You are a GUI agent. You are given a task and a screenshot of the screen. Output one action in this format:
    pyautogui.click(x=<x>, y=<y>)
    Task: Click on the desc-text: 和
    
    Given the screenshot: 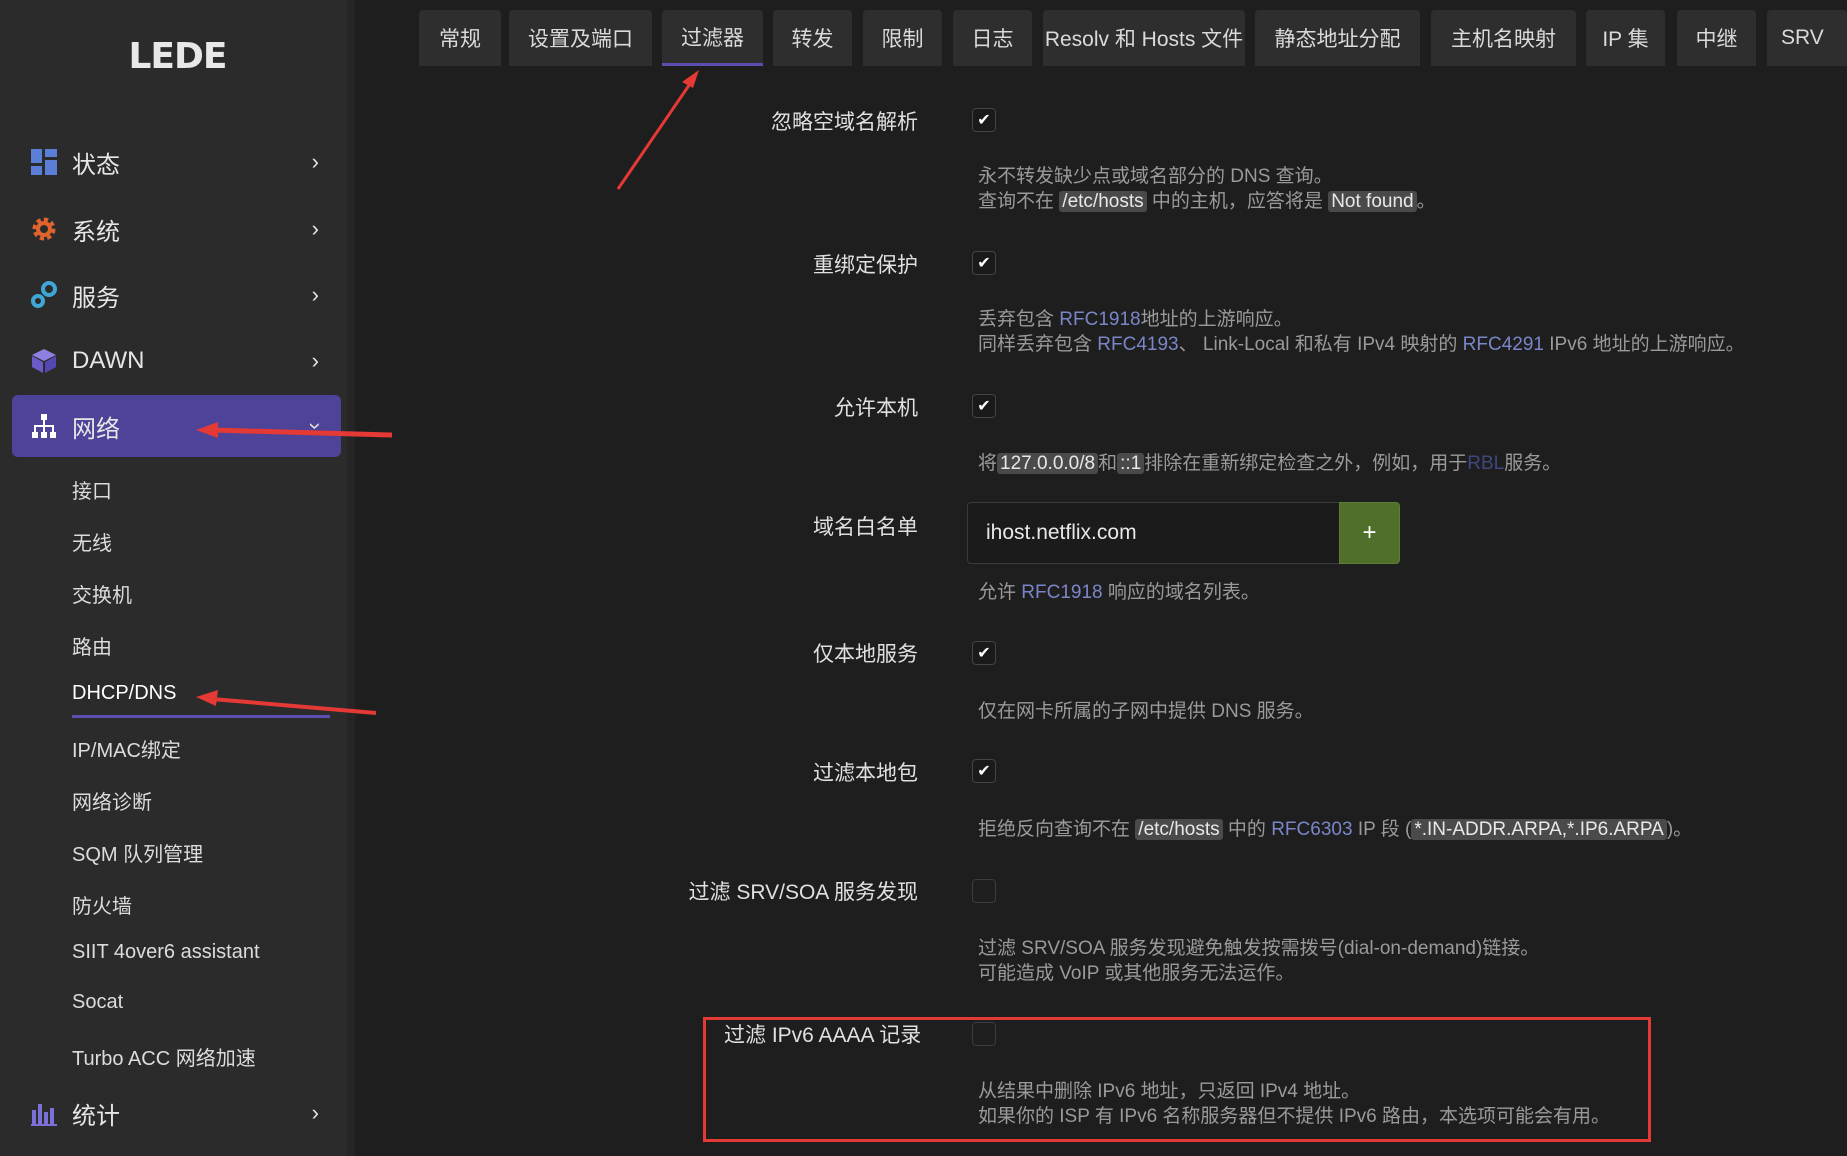 What is the action you would take?
    pyautogui.click(x=1108, y=463)
    